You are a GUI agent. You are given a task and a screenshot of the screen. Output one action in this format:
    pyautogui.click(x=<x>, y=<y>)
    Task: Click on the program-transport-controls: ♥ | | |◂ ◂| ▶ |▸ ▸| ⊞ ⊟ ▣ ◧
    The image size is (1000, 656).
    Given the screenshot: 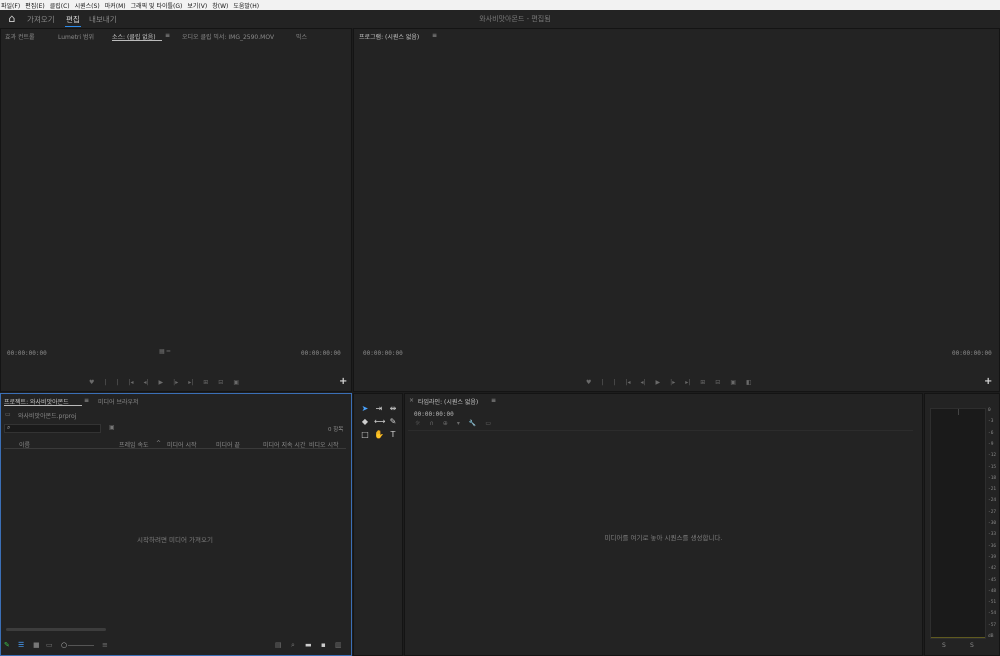 What is the action you would take?
    pyautogui.click(x=691, y=382)
    